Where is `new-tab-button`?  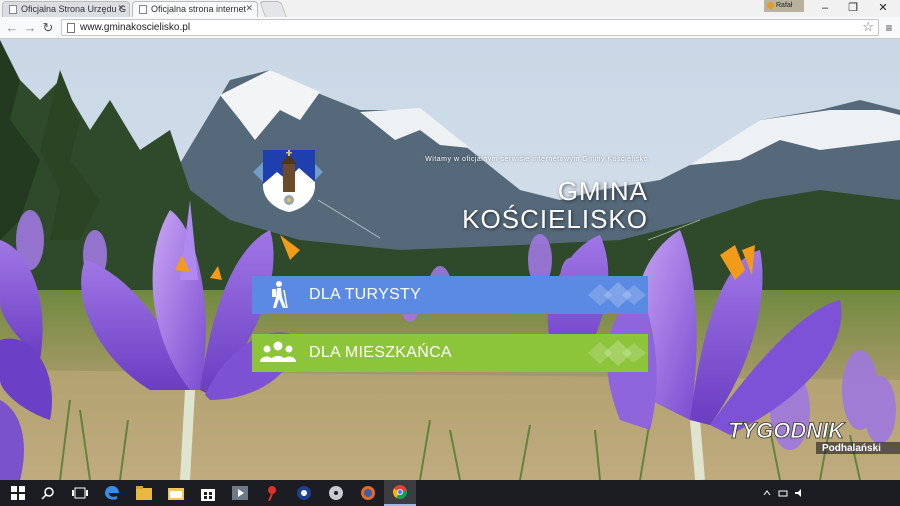 new-tab-button is located at coordinates (273, 9).